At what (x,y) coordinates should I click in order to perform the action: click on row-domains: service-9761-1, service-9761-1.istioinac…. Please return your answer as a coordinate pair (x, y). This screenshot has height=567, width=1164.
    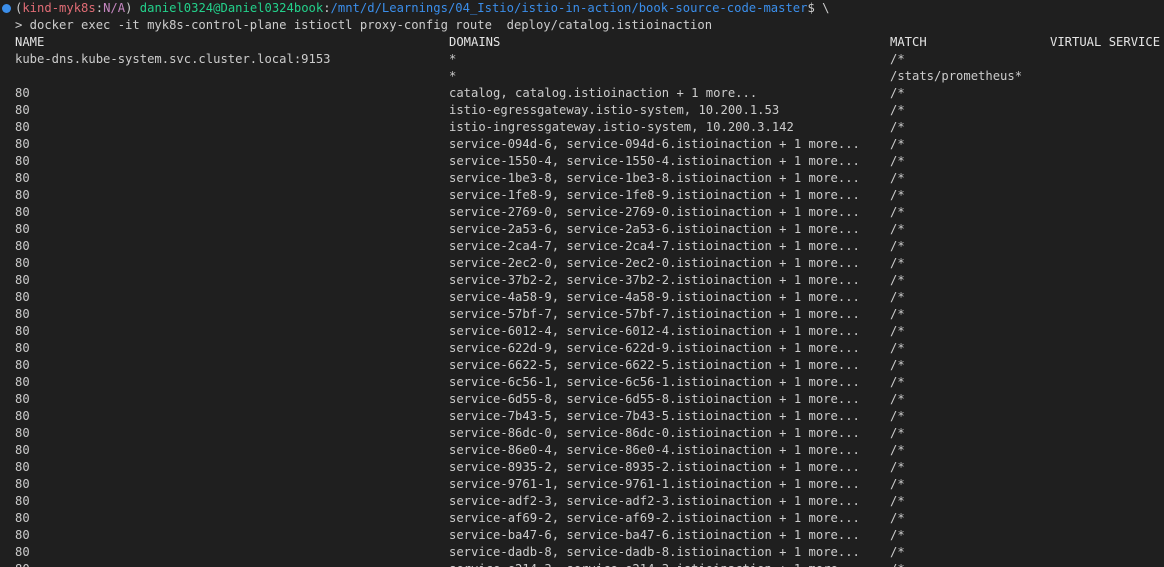
    Looking at the image, I should click on (654, 484).